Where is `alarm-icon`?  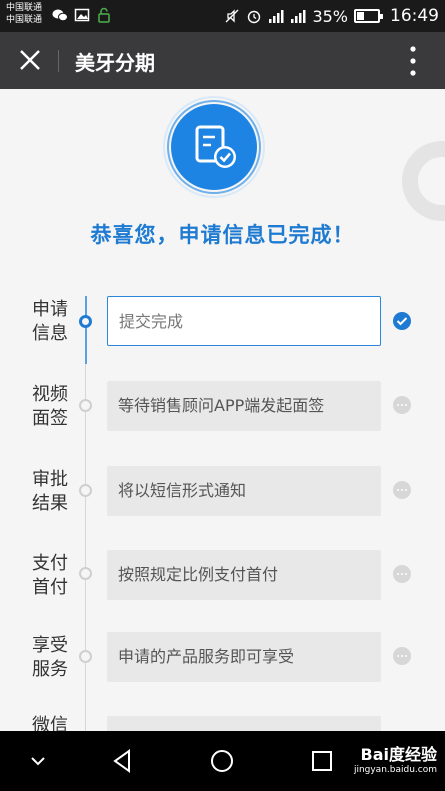
alarm-icon is located at coordinates (254, 17).